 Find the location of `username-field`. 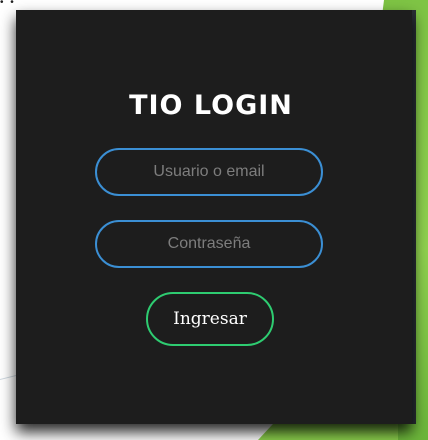

username-field is located at coordinates (209, 172).